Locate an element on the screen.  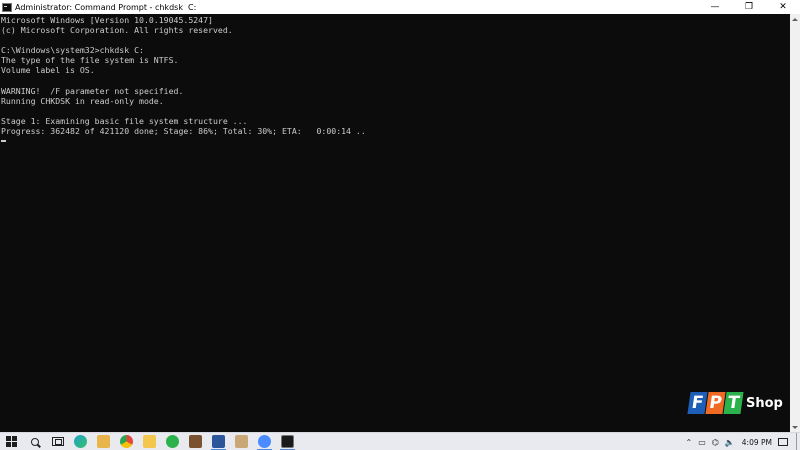
zoom-icon is located at coordinates (264, 441).